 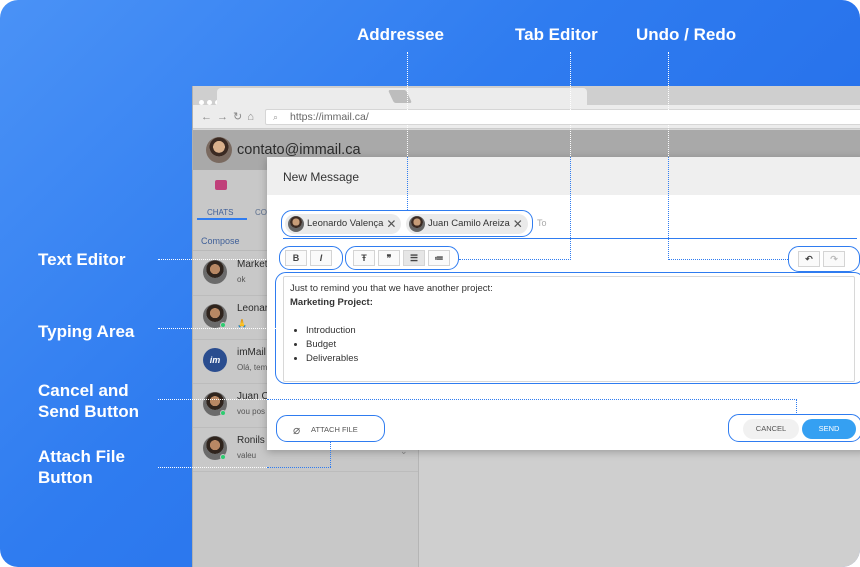 I want to click on chat-preview: Olá, tem, so click(x=252, y=367).